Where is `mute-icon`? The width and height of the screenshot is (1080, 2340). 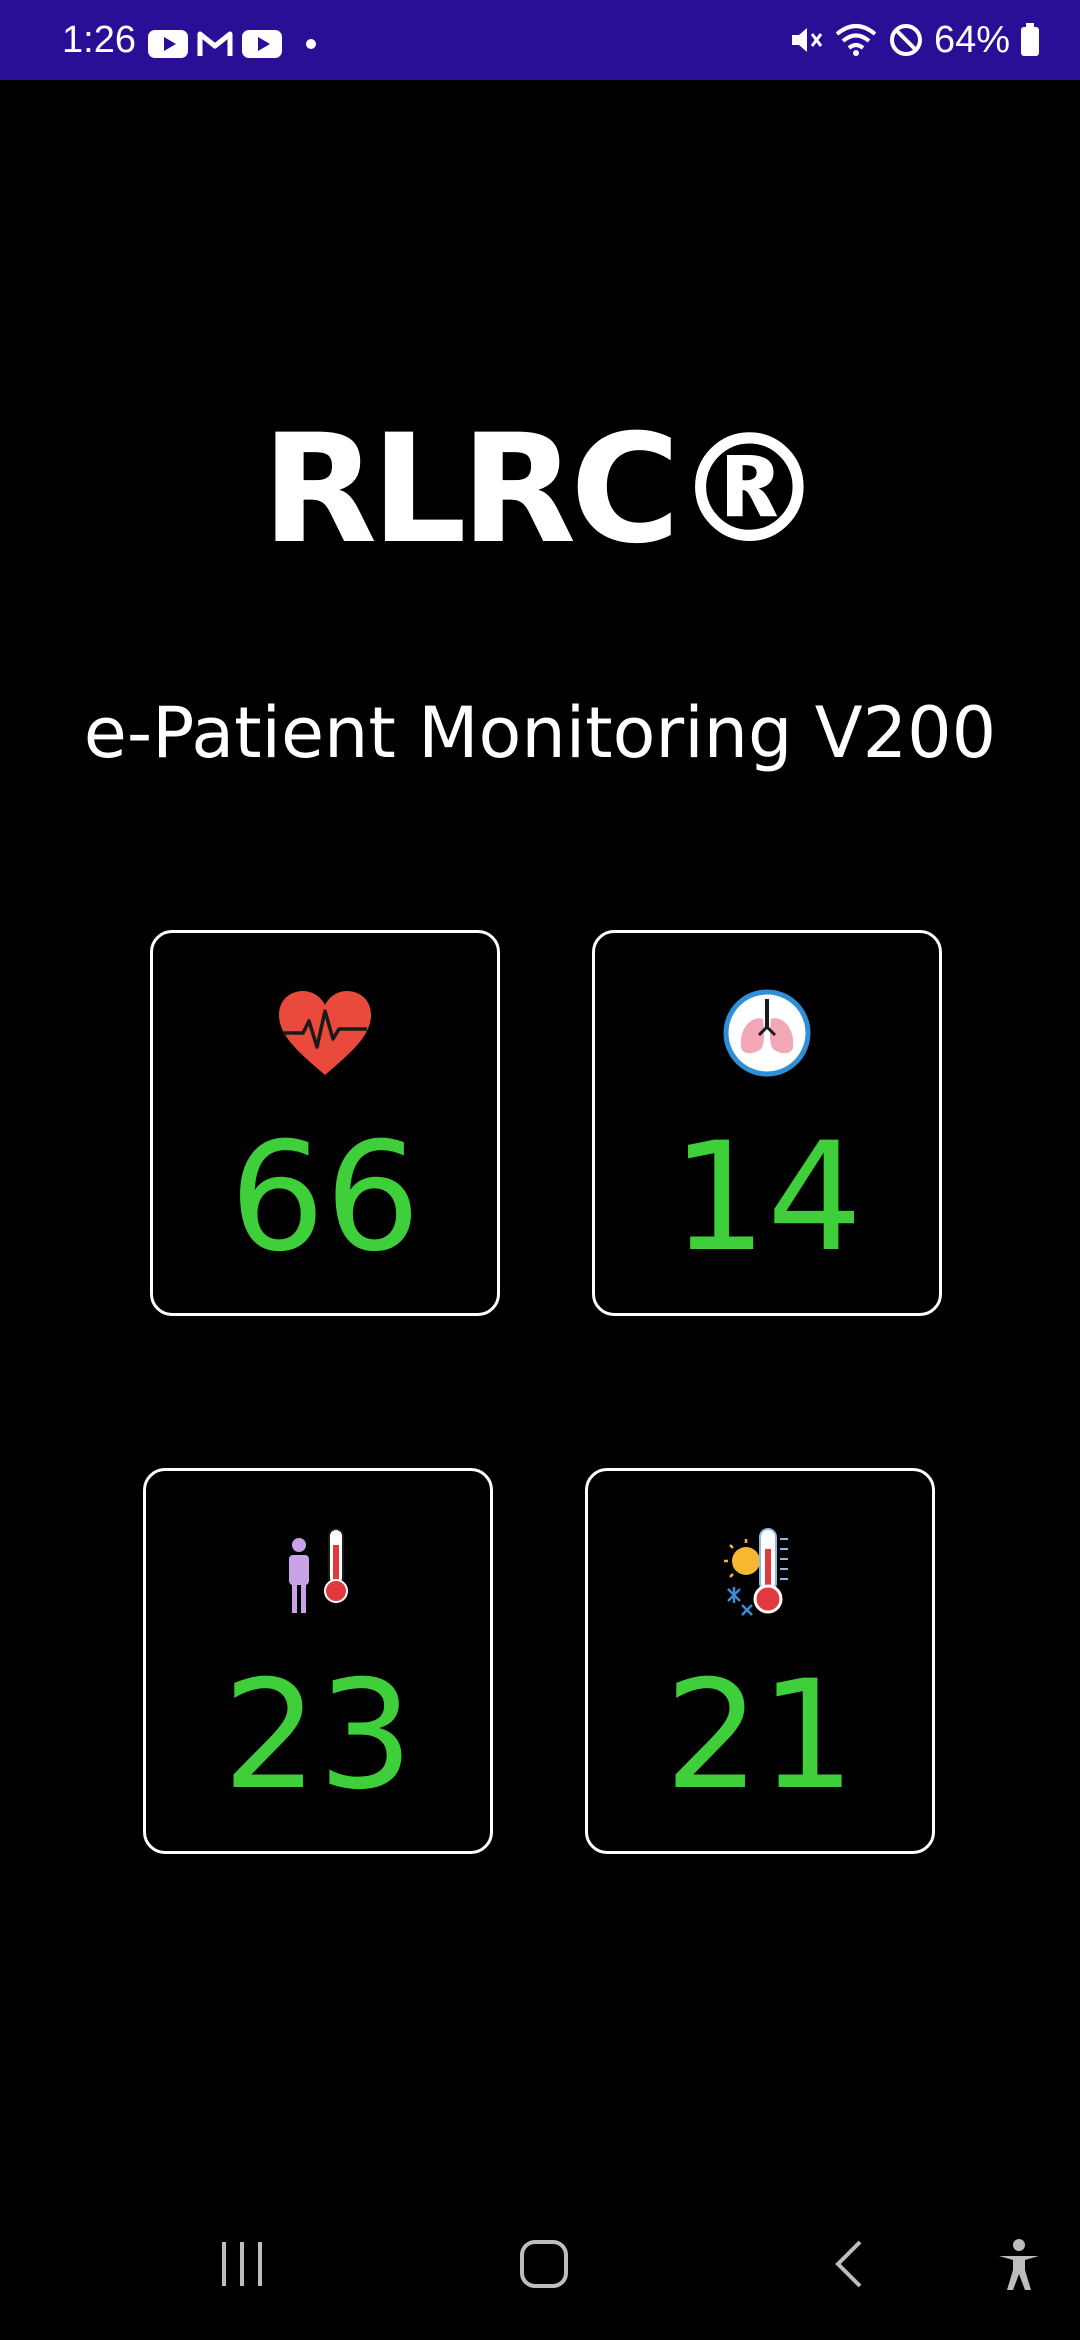
mute-icon is located at coordinates (806, 40).